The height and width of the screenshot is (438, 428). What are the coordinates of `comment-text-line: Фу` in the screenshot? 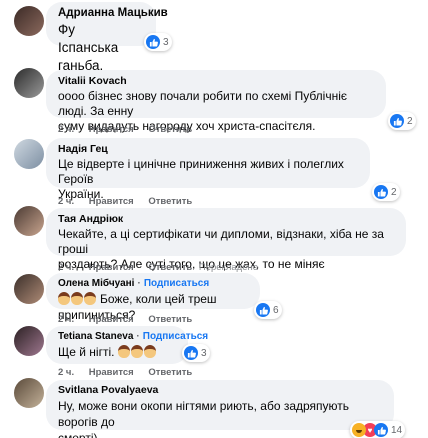 It's located at (67, 29).